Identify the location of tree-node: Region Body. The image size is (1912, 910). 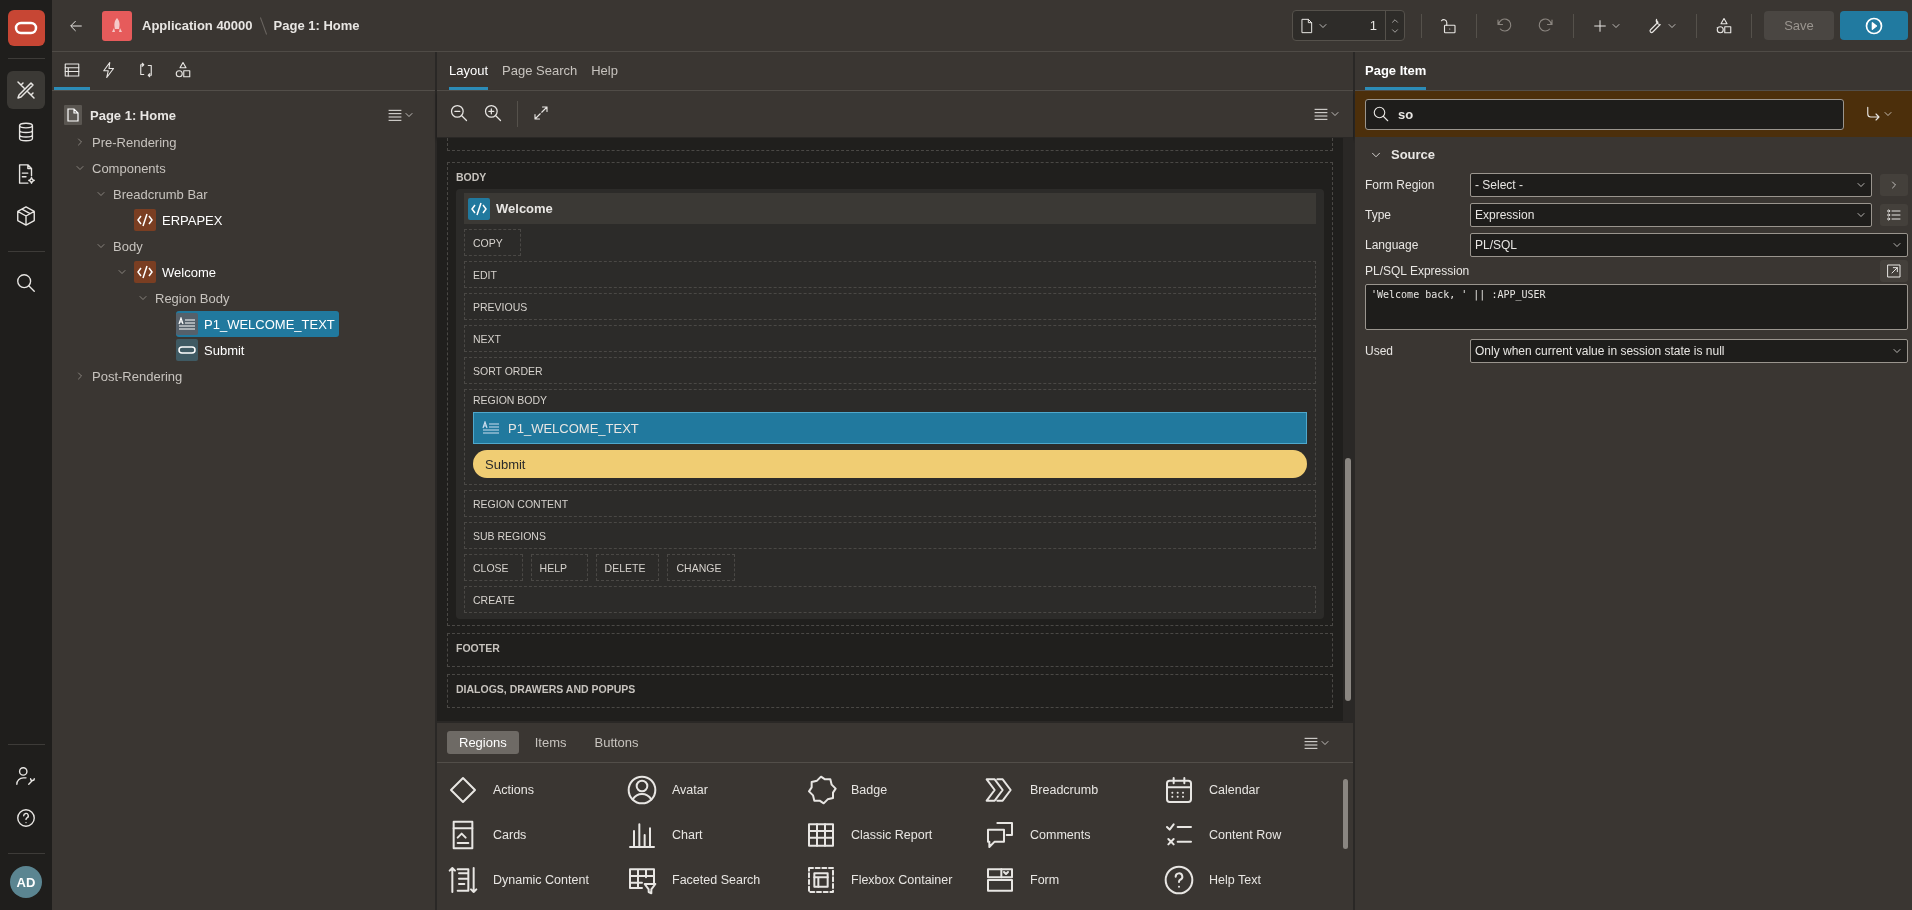
(194, 298).